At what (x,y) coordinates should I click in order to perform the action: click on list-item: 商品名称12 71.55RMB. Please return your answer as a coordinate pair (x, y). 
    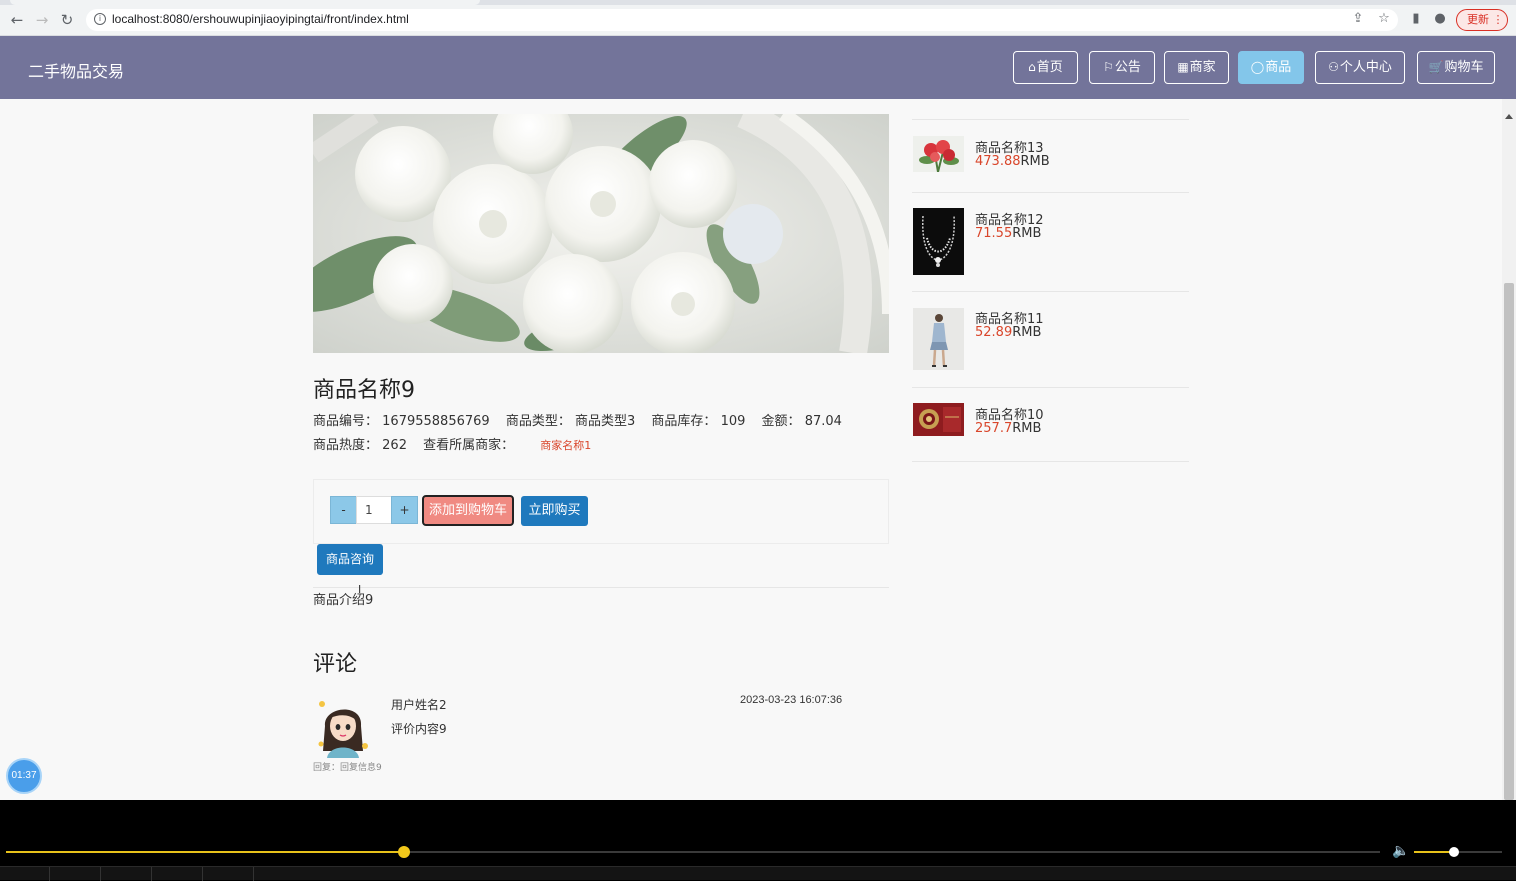
    Looking at the image, I should click on (1050, 242).